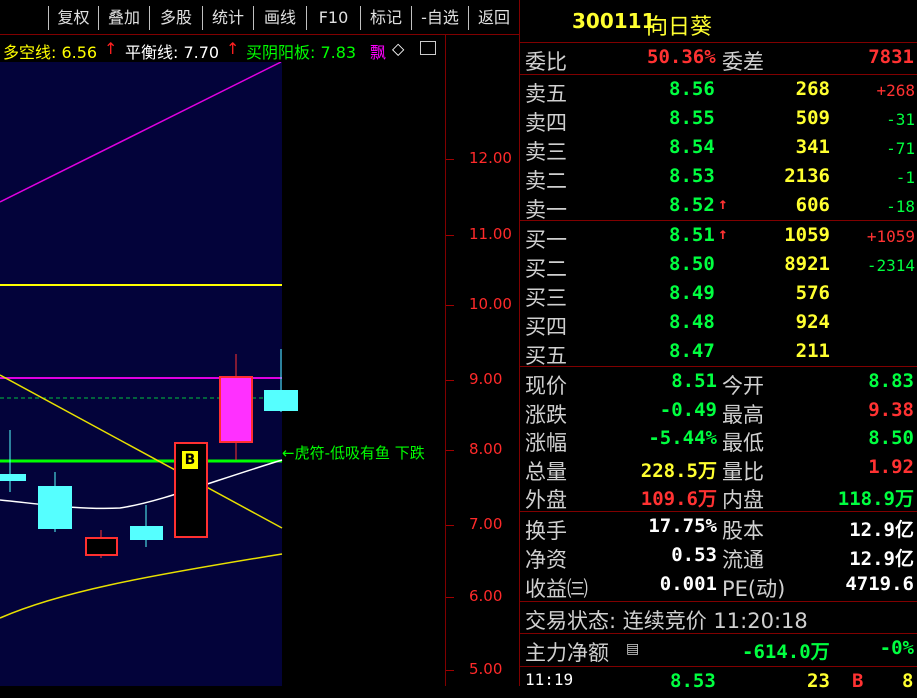  I want to click on sell-row: 卖一 8.52 ↑ 606 -18, so click(718, 207).